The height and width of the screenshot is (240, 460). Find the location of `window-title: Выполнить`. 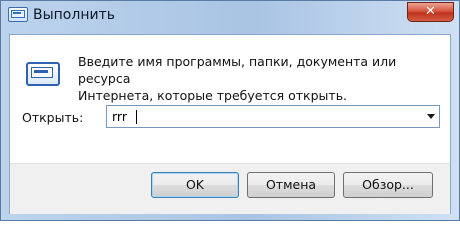

window-title: Выполнить is located at coordinates (74, 15).